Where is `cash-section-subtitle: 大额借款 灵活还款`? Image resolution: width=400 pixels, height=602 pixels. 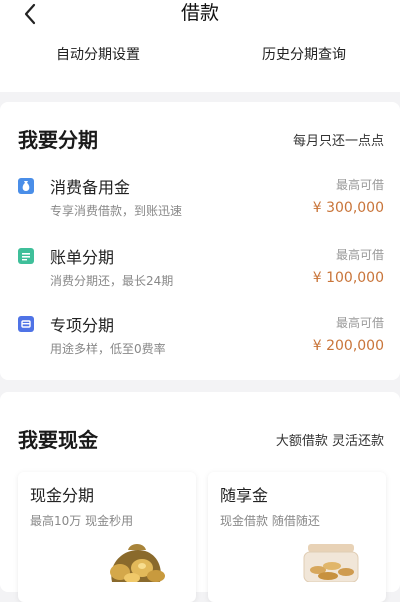
cash-section-subtitle: 大额借款 灵活还款 is located at coordinates (329, 441).